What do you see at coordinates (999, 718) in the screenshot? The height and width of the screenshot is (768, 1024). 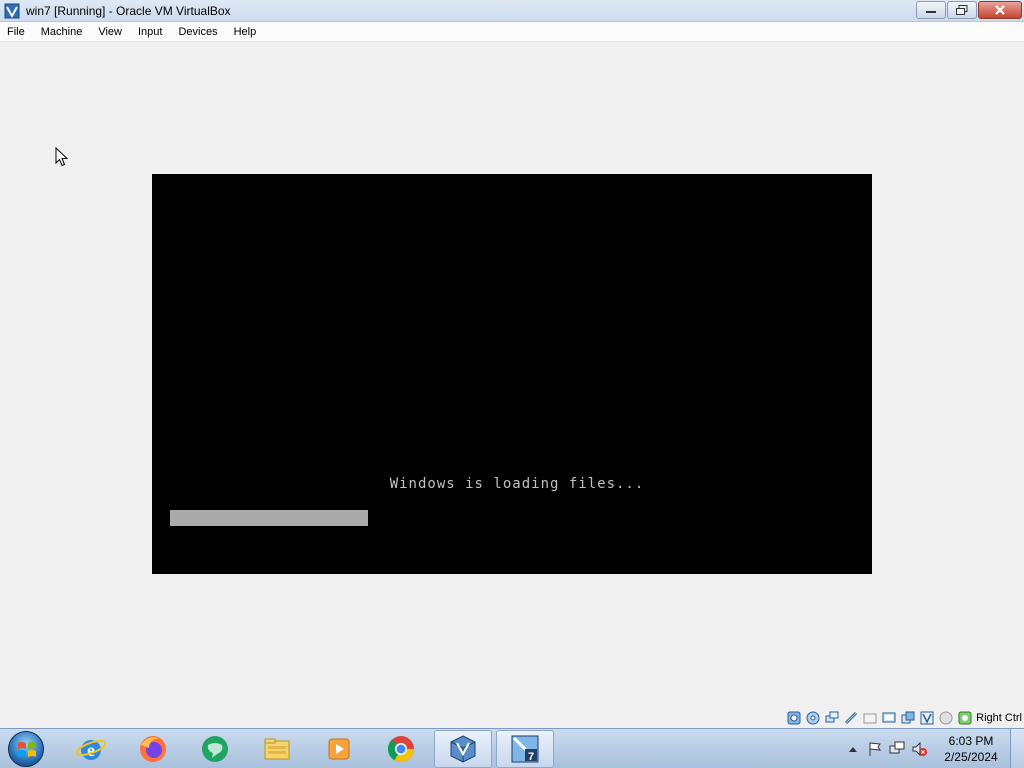 I see `host-key-label: Right Ctrl` at bounding box center [999, 718].